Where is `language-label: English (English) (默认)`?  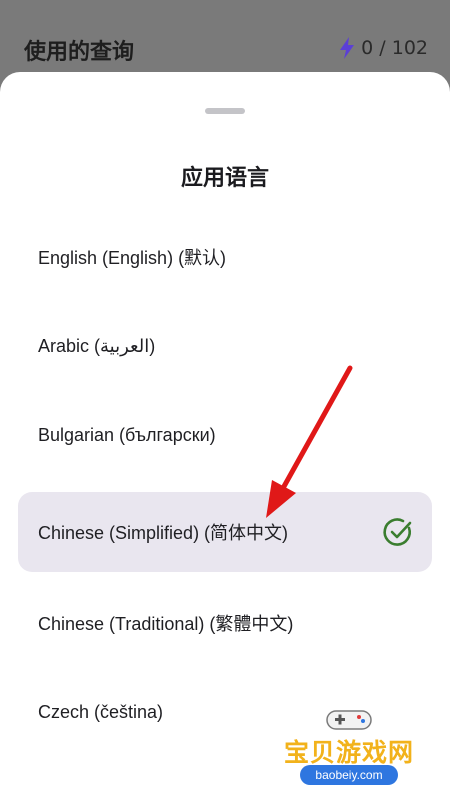 language-label: English (English) (默认) is located at coordinates (132, 258).